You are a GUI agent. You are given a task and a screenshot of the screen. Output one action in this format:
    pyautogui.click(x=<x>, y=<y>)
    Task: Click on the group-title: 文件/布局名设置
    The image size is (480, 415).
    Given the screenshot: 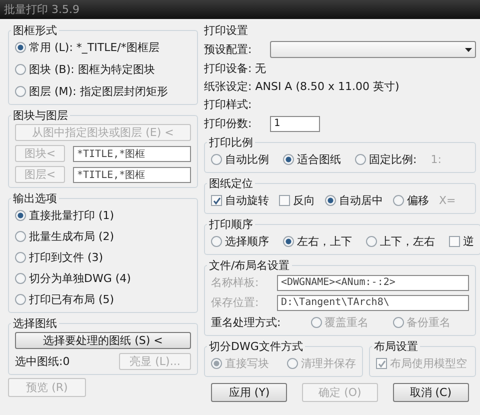 What is the action you would take?
    pyautogui.click(x=249, y=265)
    